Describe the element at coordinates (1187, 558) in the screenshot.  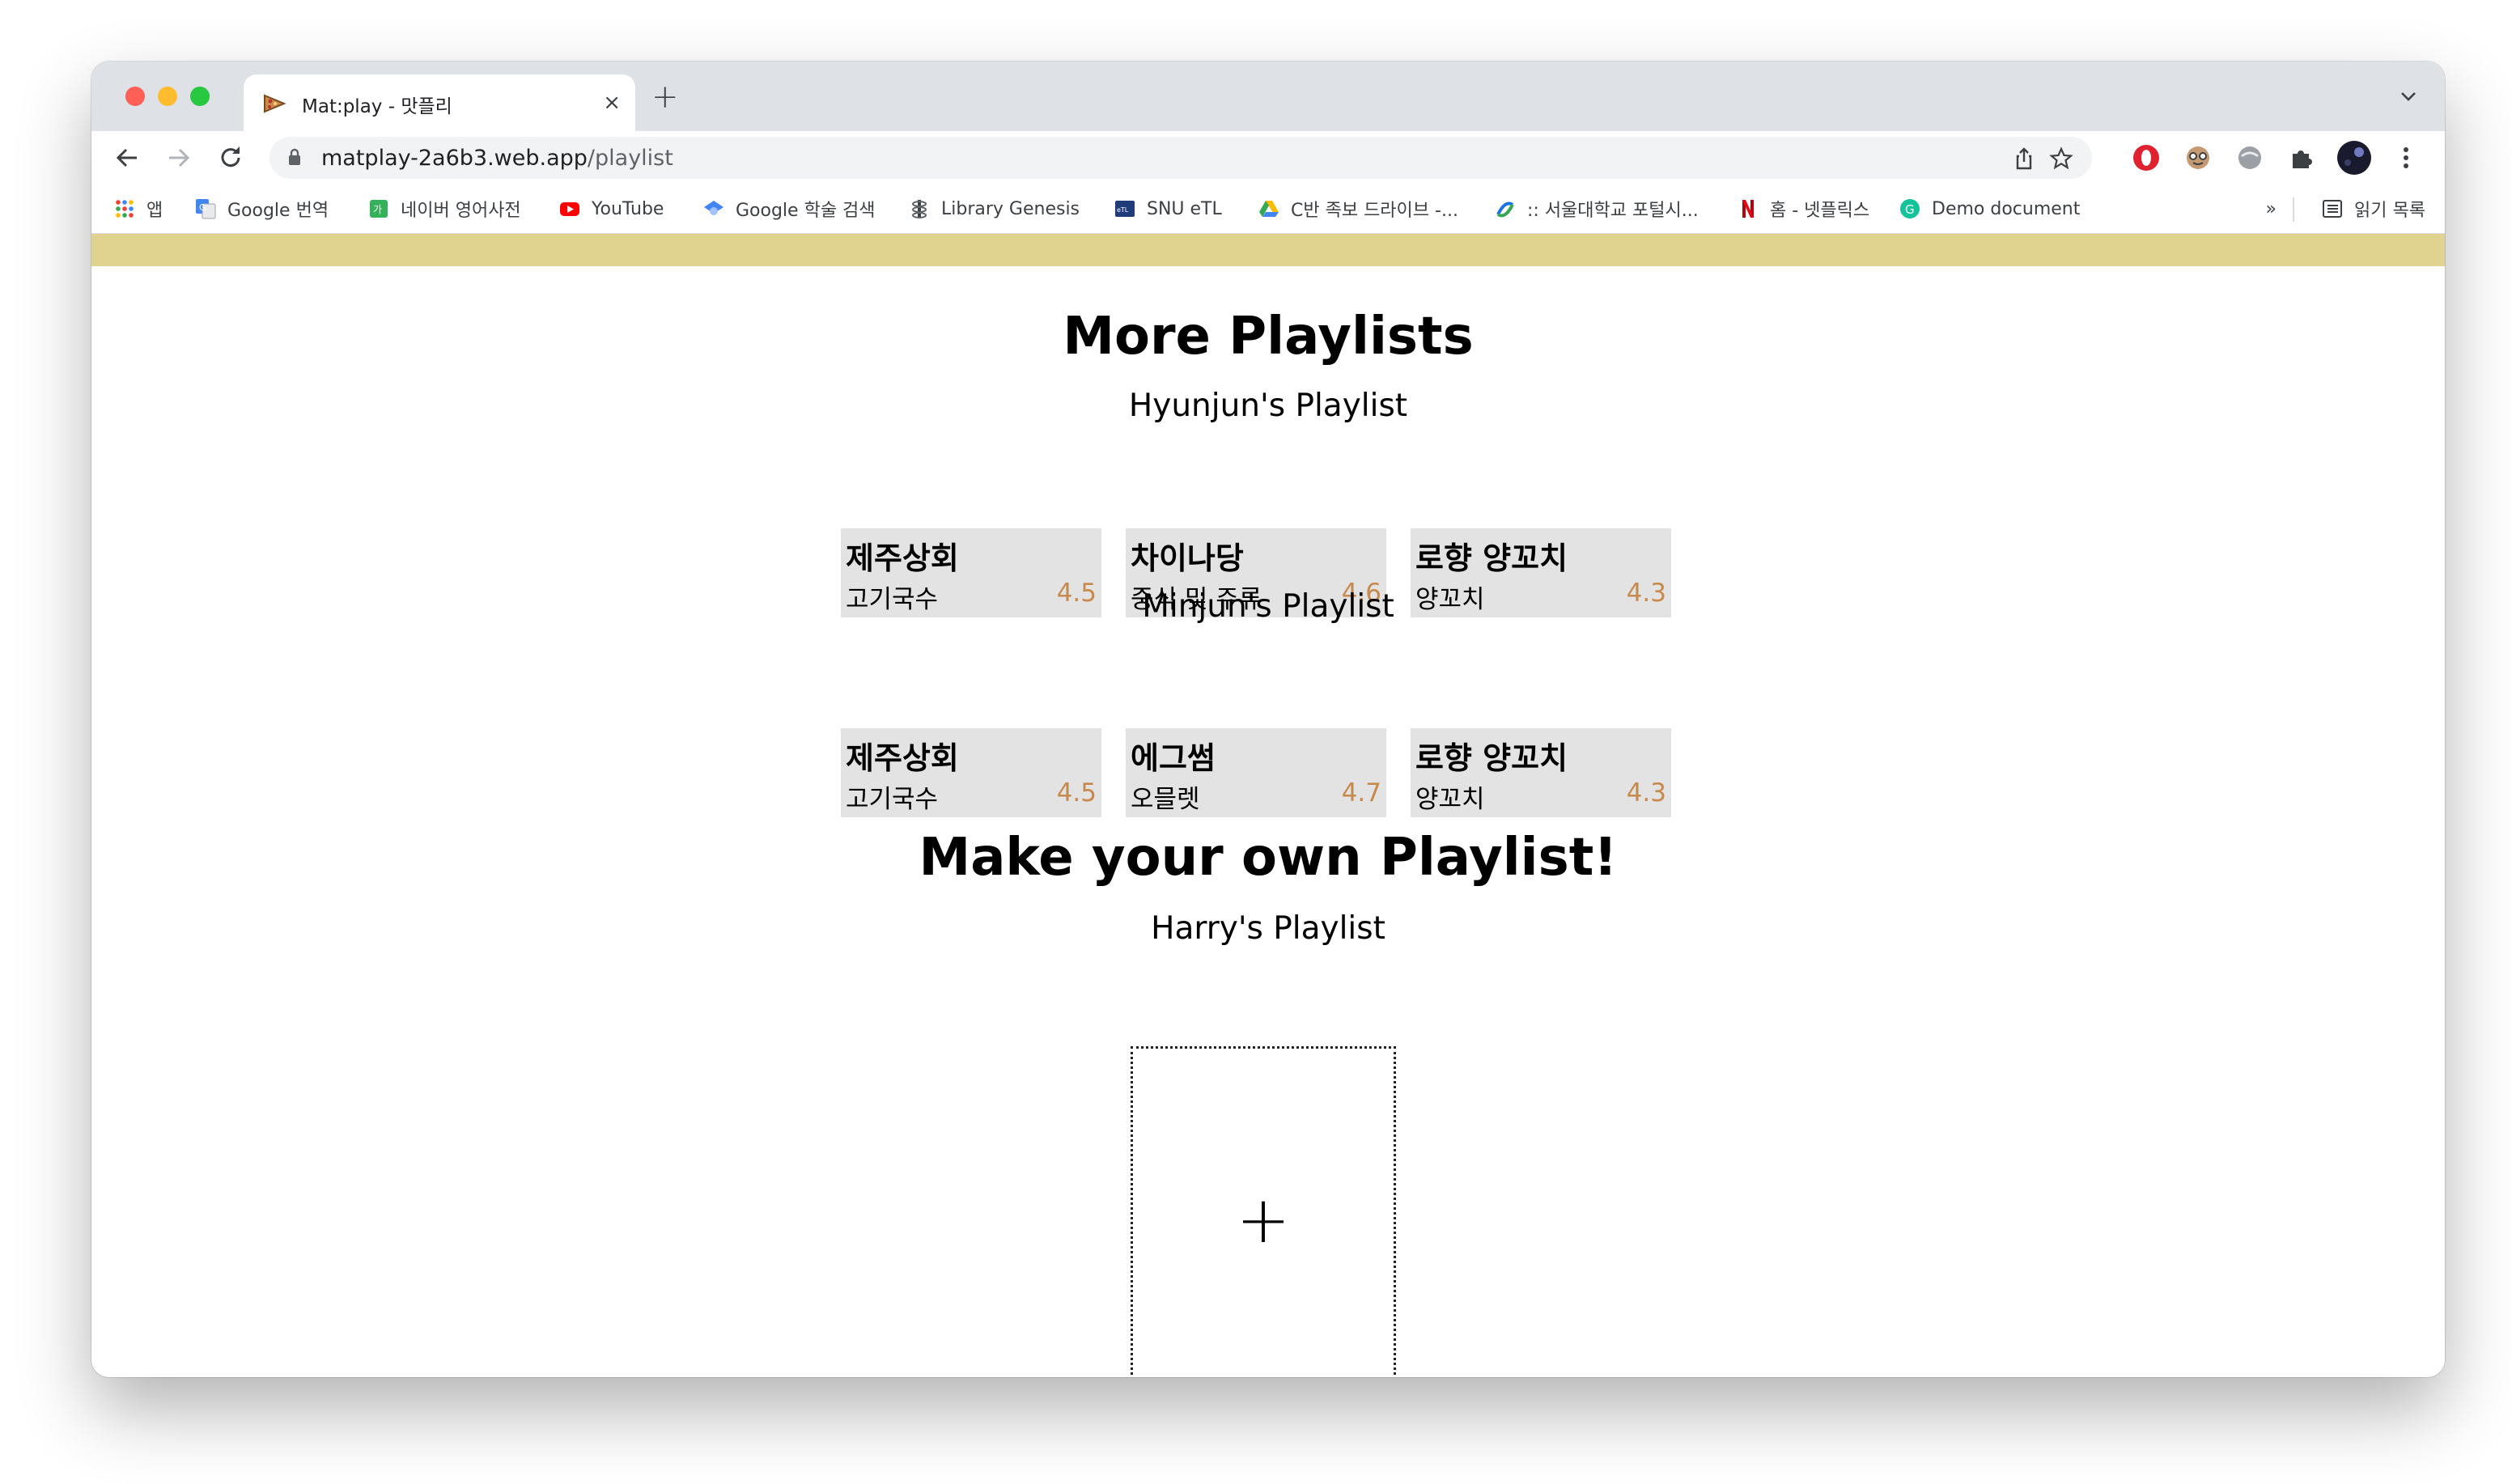
I see `restaurant-name: 차이나당` at that location.